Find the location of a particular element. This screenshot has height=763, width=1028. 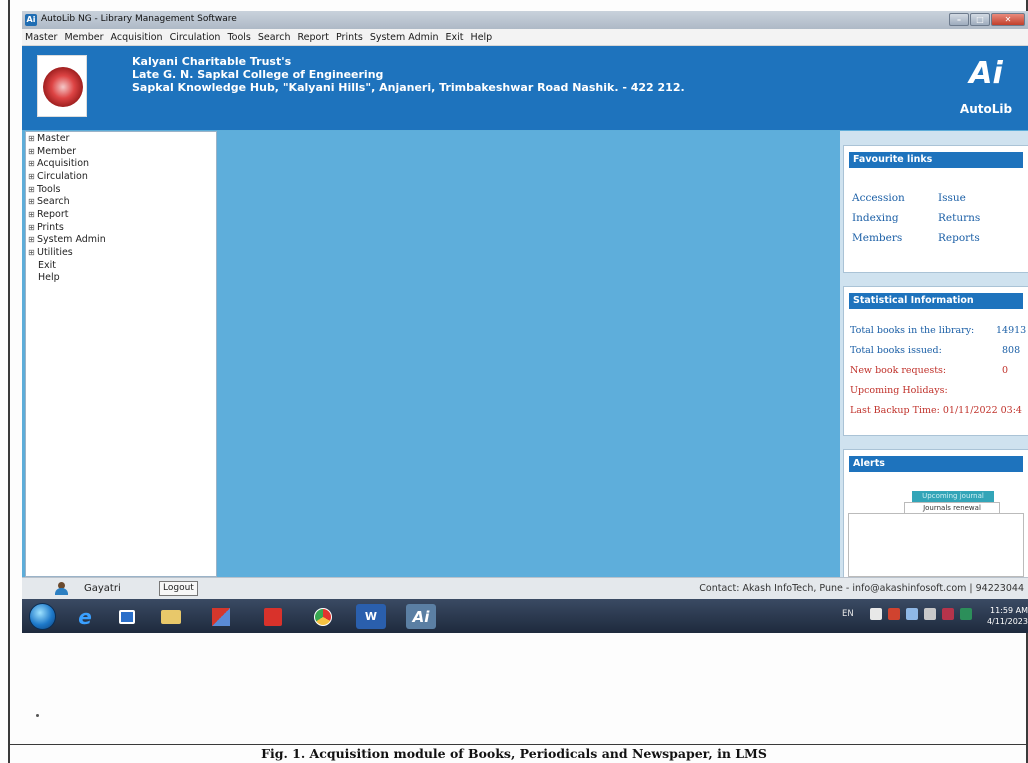

menu-master: Master is located at coordinates (41, 37).